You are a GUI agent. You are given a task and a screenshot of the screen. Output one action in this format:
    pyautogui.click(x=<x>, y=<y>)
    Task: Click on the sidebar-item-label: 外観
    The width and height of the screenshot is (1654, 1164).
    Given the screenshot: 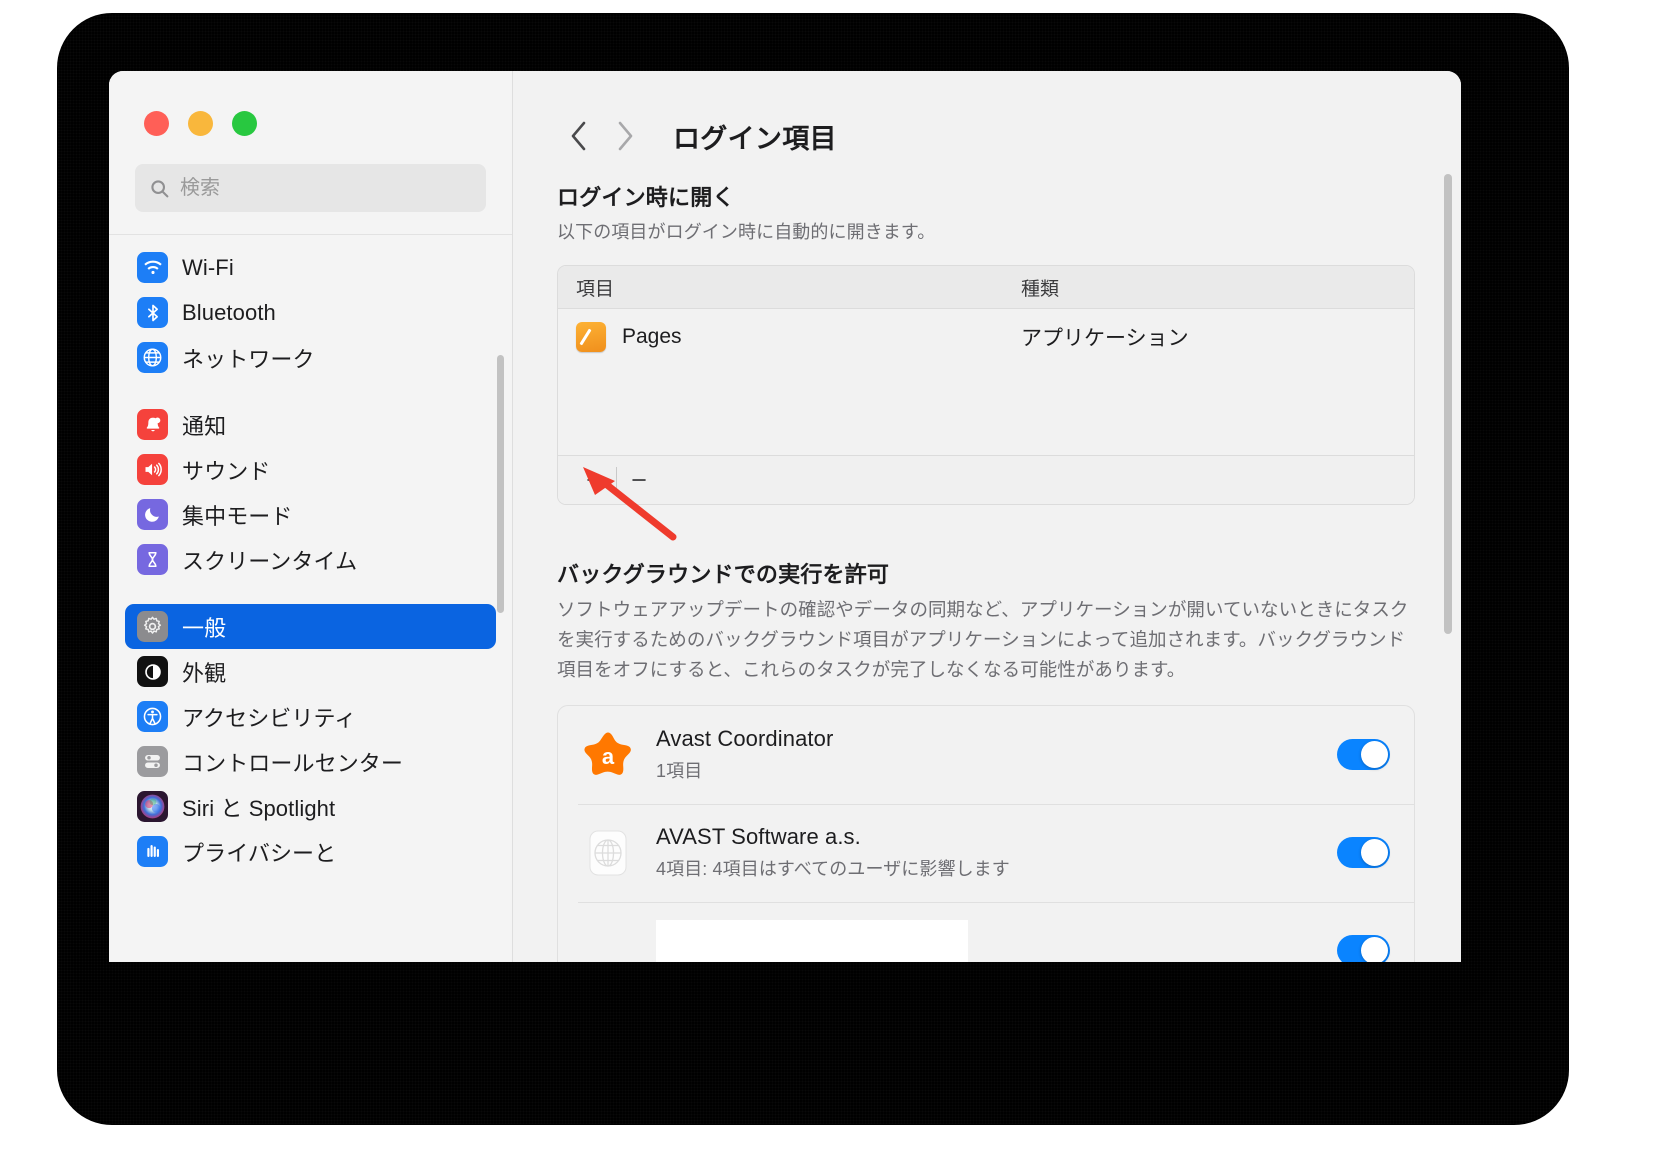 What is the action you would take?
    pyautogui.click(x=204, y=673)
    